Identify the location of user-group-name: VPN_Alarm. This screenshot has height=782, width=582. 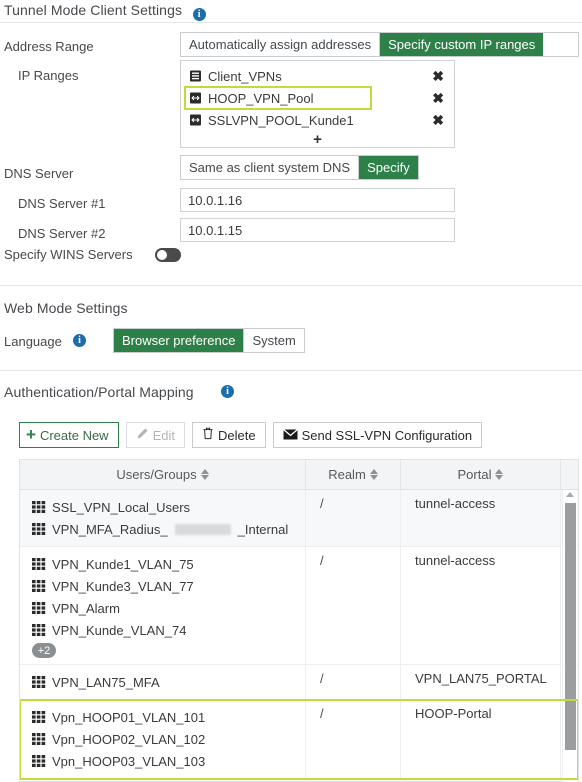
(86, 608).